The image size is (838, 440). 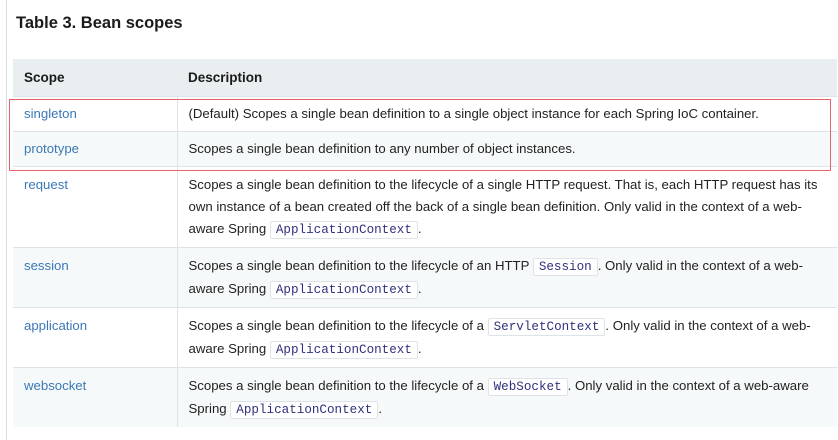 What do you see at coordinates (565, 266) in the screenshot?
I see `code-session: Session` at bounding box center [565, 266].